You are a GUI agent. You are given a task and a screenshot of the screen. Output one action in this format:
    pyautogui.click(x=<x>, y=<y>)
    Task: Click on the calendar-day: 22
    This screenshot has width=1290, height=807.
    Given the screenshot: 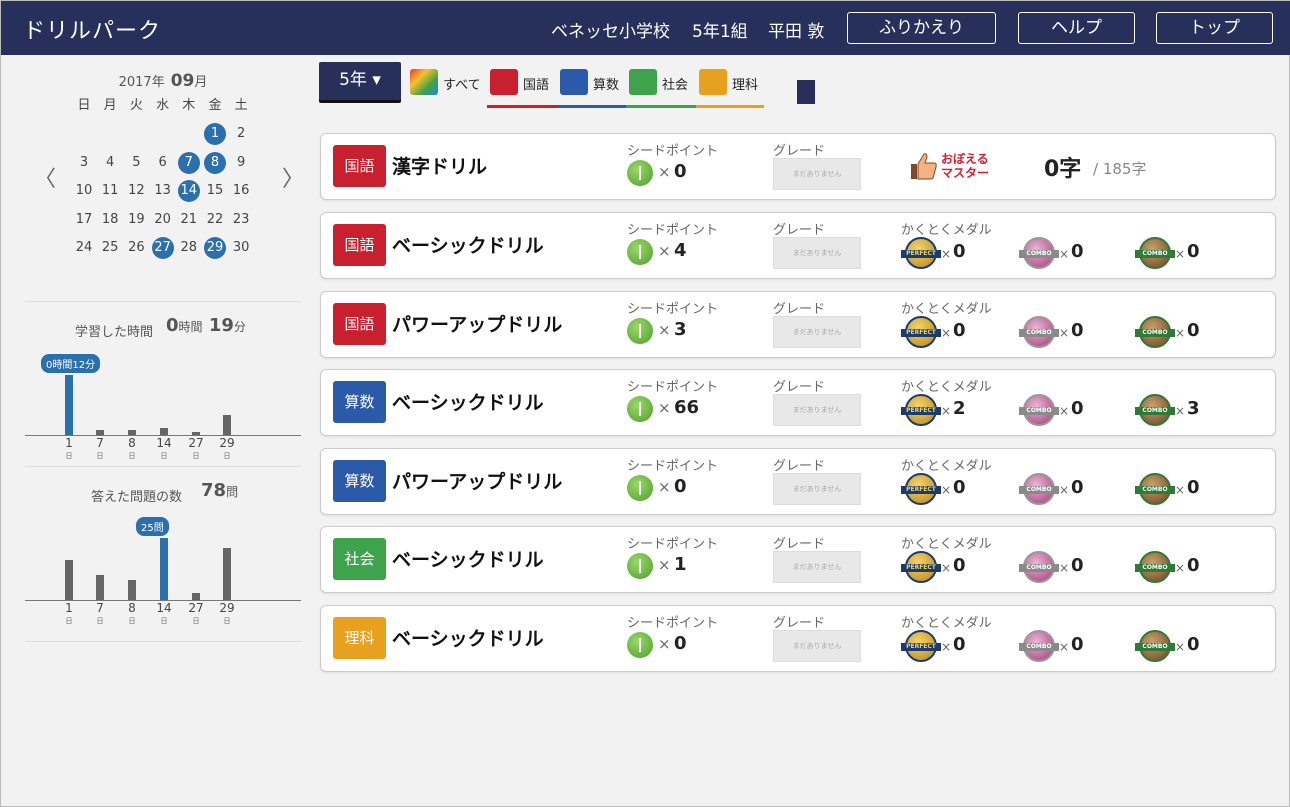 What is the action you would take?
    pyautogui.click(x=215, y=219)
    